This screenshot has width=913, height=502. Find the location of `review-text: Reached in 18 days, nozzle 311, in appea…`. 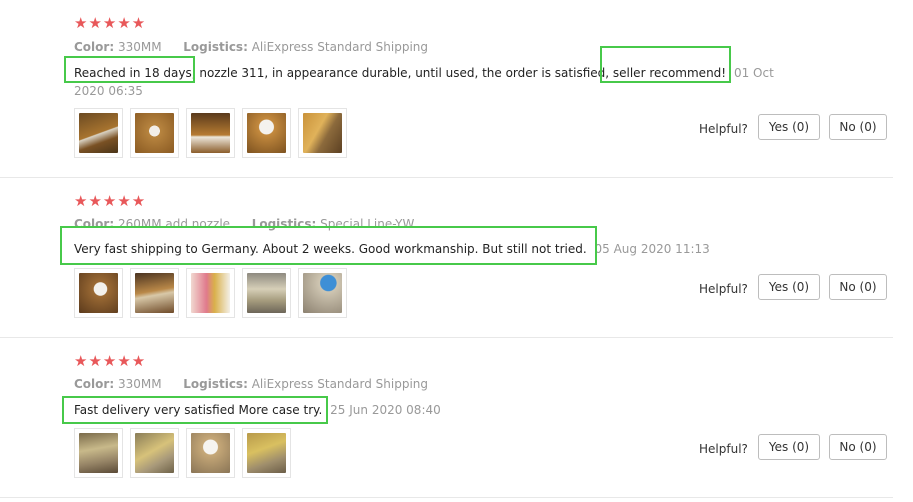

review-text: Reached in 18 days, nozzle 311, in appea… is located at coordinates (400, 73).